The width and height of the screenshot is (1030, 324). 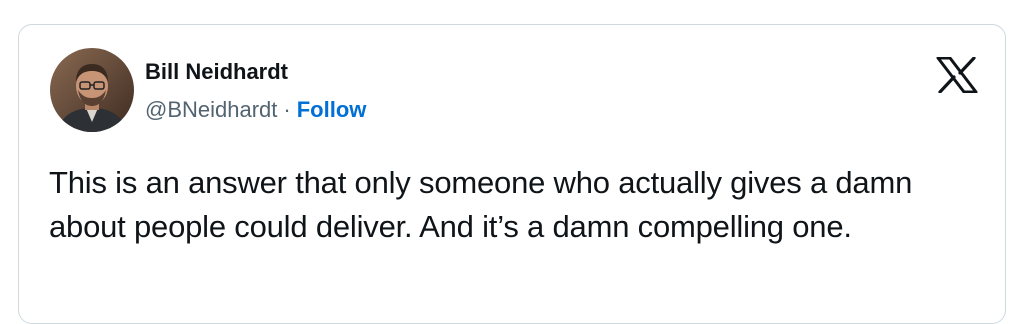 What do you see at coordinates (211, 109) in the screenshot?
I see `author-handle: @BNeidhardt` at bounding box center [211, 109].